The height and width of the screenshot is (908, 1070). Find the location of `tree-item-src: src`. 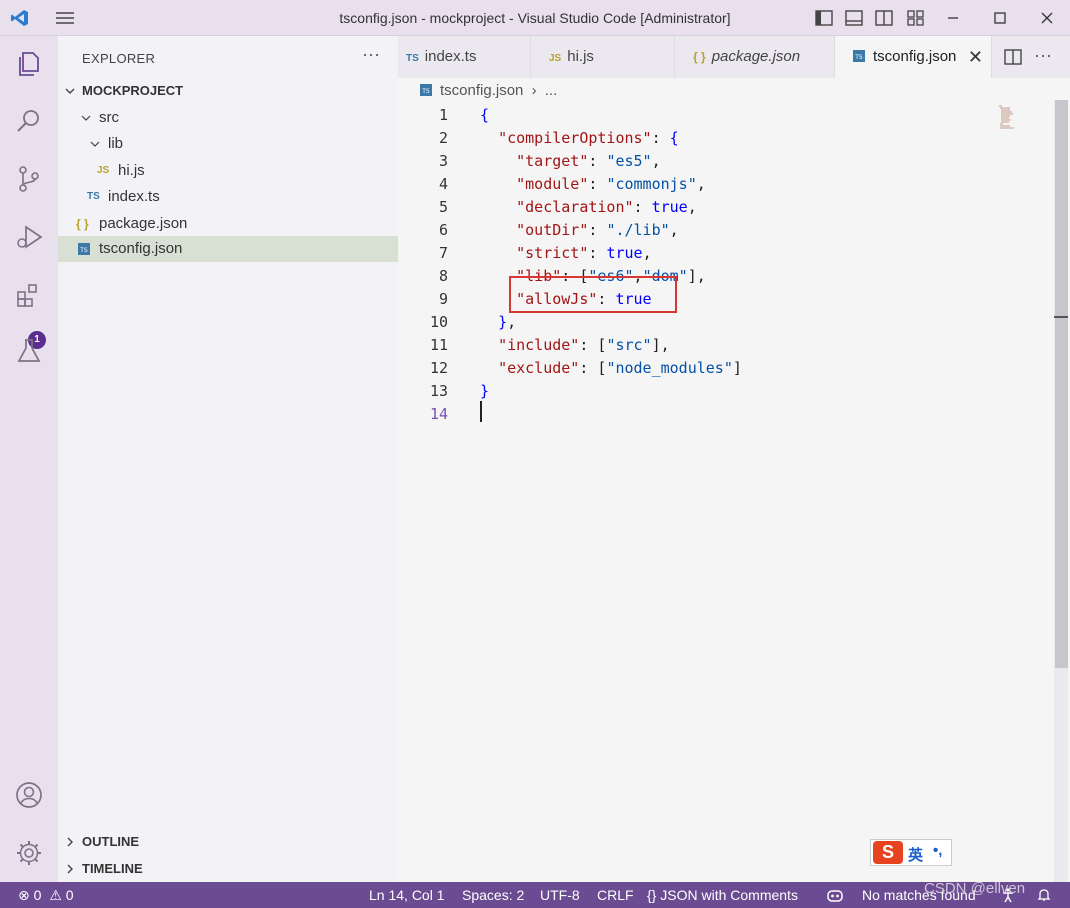

tree-item-src: src is located at coordinates (228, 118).